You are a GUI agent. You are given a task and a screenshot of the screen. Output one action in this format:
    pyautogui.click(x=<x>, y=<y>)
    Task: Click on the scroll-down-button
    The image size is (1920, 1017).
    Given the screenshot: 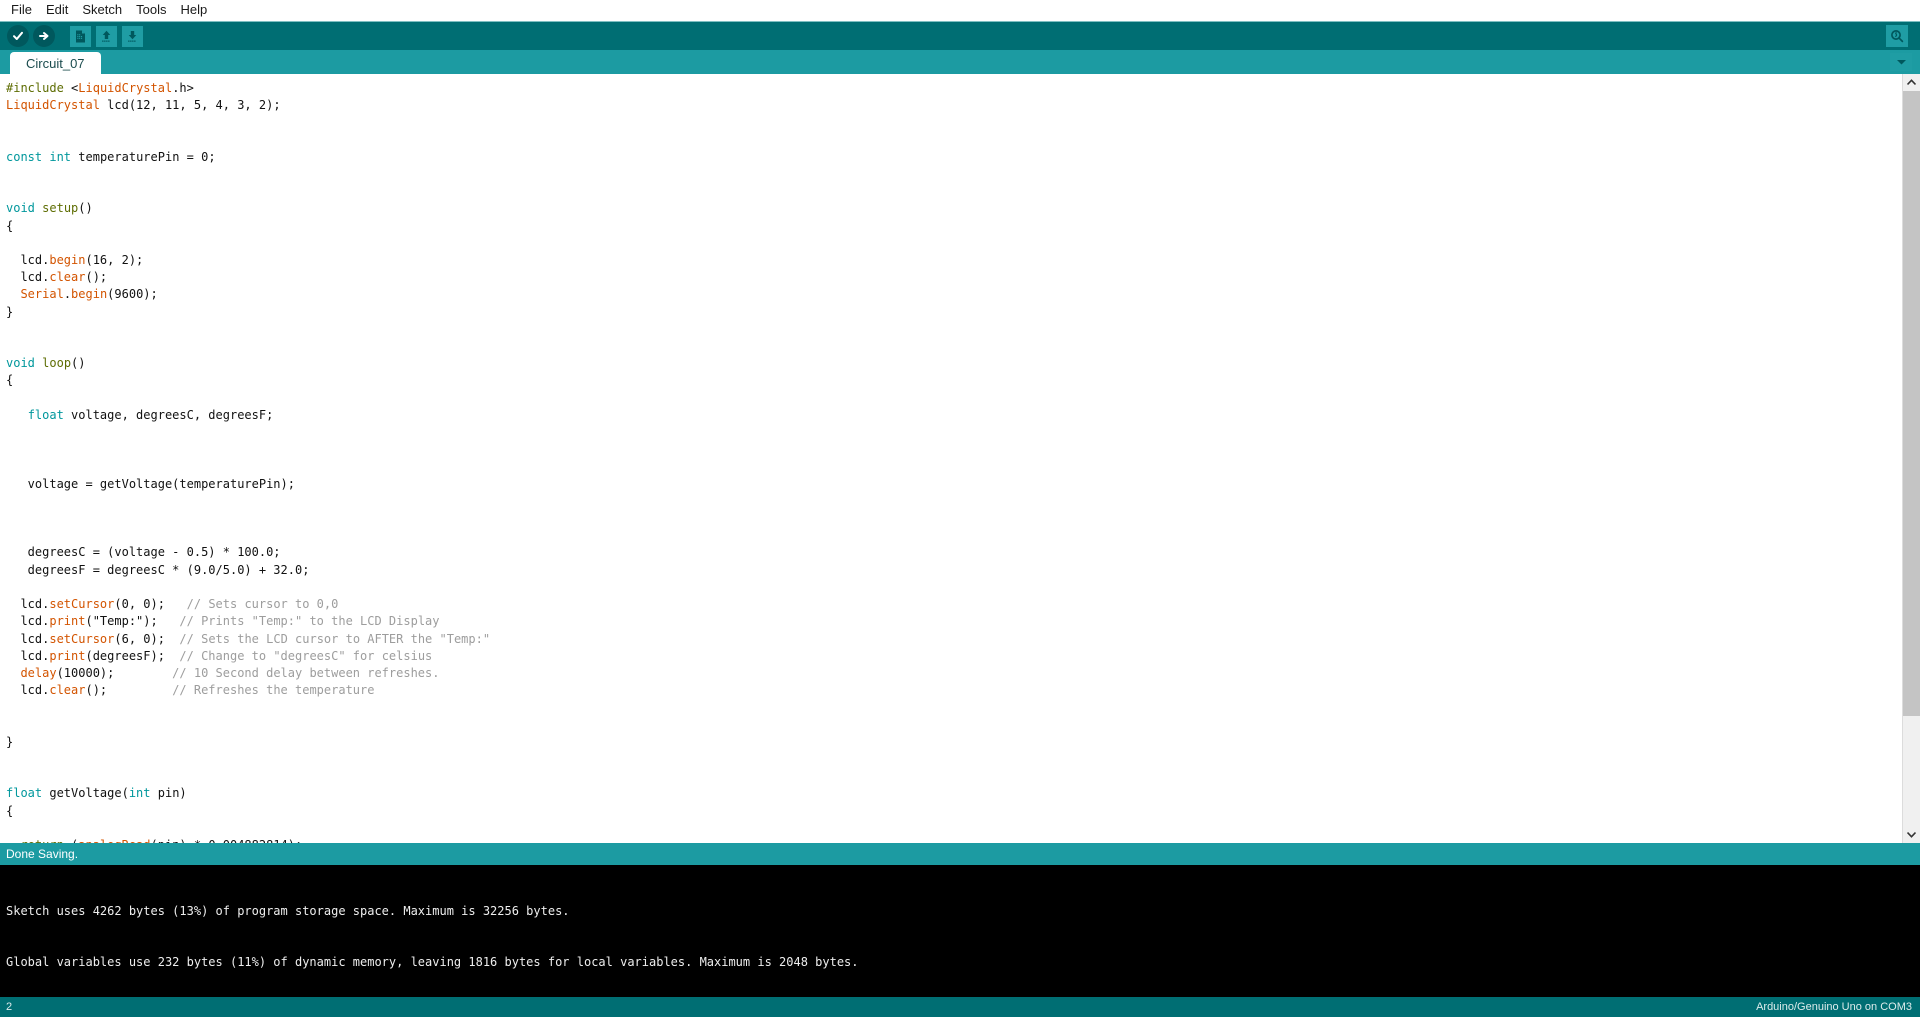 What is the action you would take?
    pyautogui.click(x=1911, y=834)
    